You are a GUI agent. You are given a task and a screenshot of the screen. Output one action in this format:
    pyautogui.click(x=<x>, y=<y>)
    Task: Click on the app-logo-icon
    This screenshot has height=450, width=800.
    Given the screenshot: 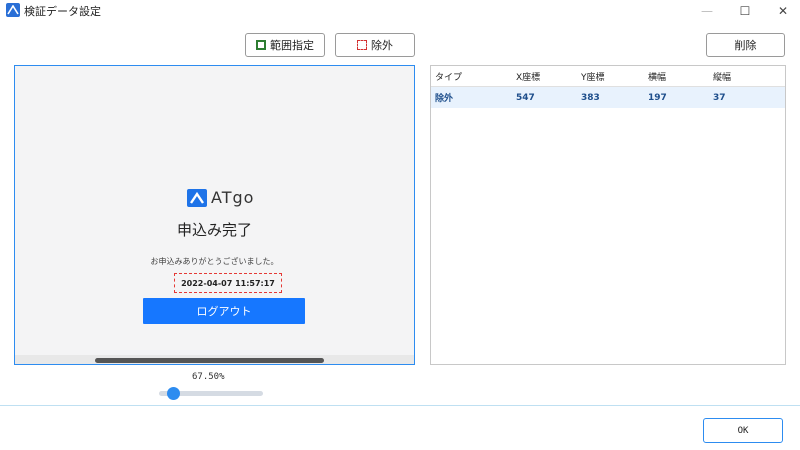 What is the action you would take?
    pyautogui.click(x=13, y=10)
    